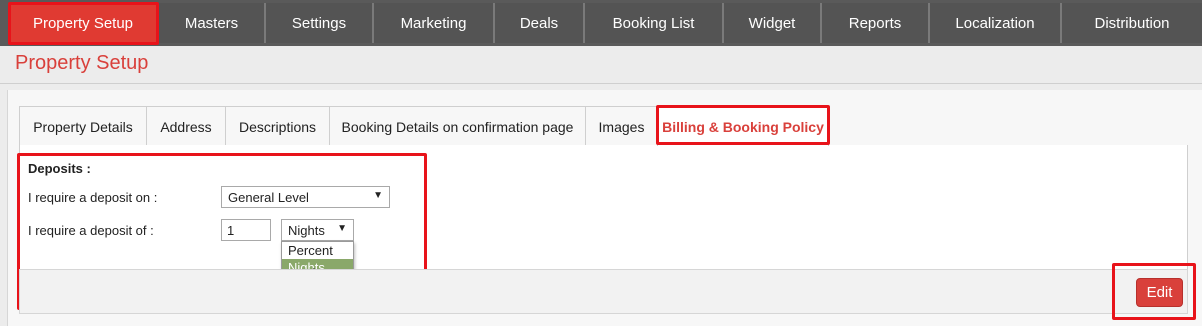 Image resolution: width=1202 pixels, height=326 pixels. I want to click on tab-property-details: Property Details, so click(83, 126).